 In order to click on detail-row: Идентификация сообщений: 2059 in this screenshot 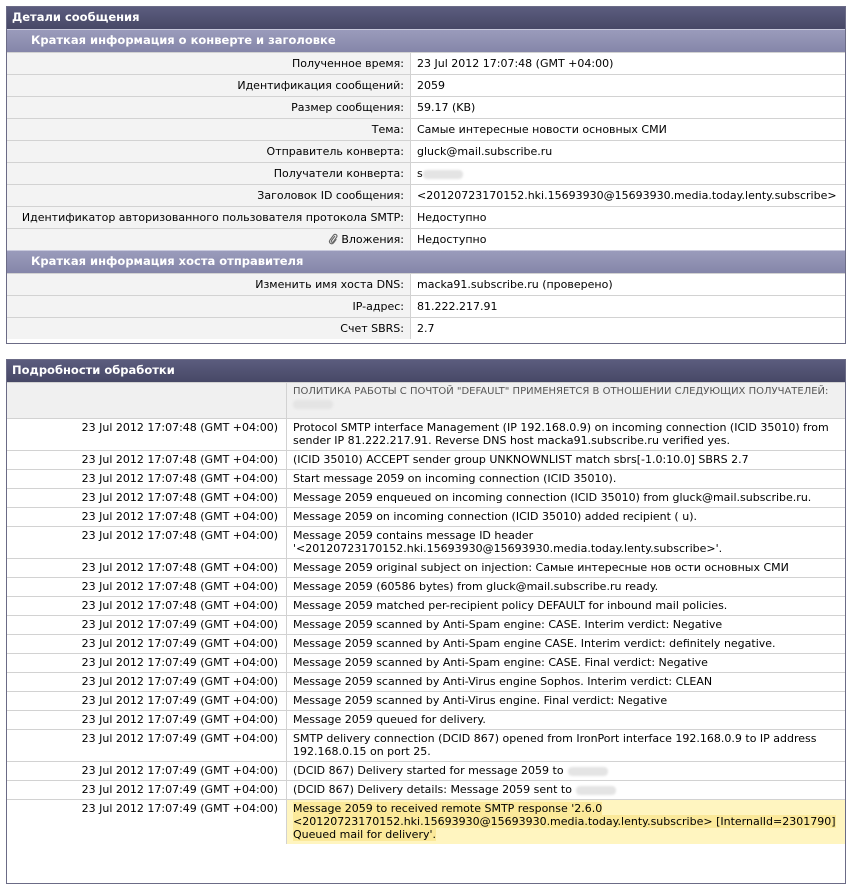, I will do `click(426, 85)`.